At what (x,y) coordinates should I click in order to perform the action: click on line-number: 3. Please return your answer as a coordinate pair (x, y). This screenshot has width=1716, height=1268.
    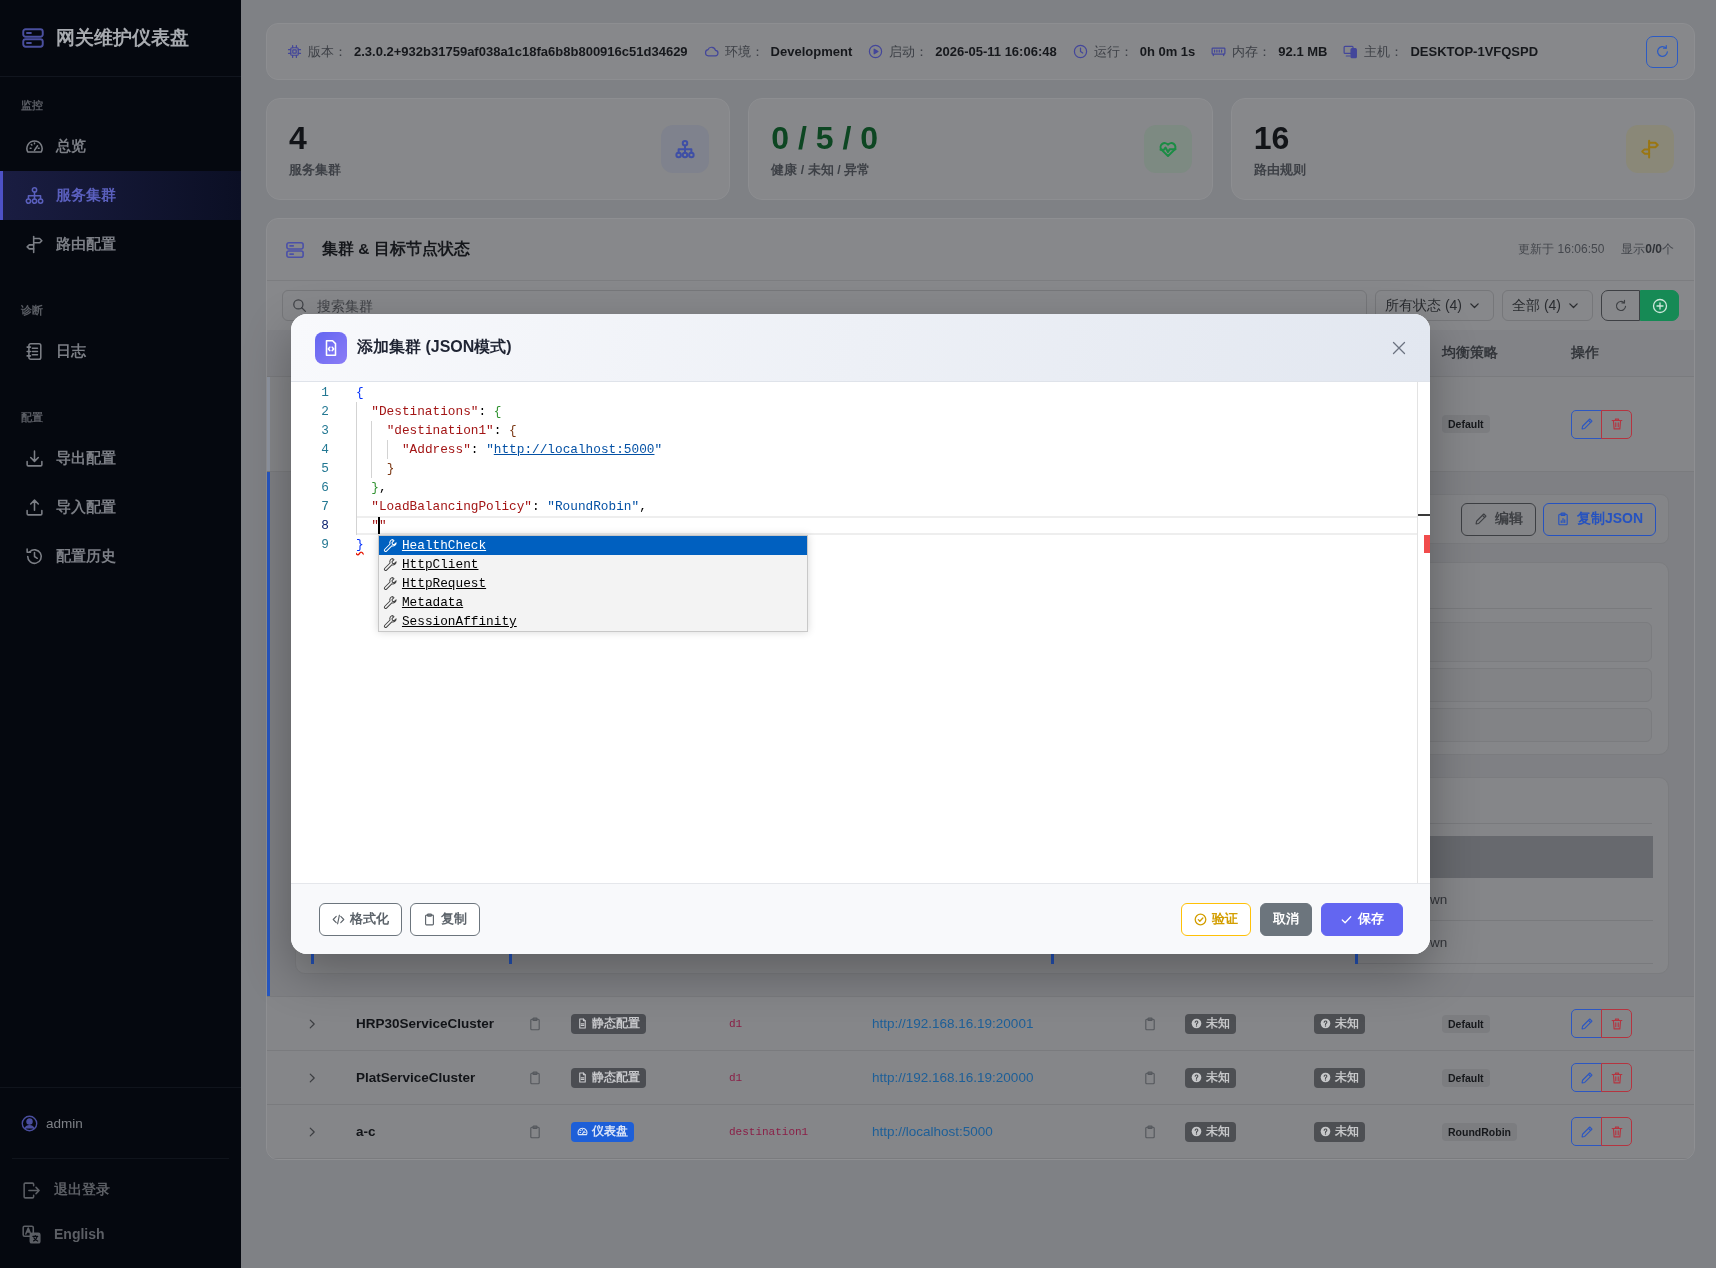
    Looking at the image, I should click on (325, 431).